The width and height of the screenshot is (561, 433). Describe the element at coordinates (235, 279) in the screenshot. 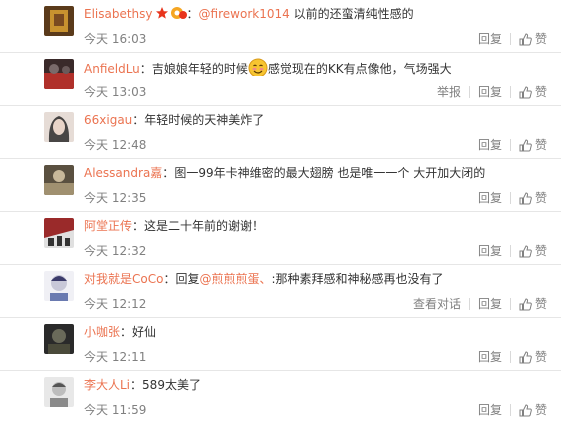

I see `mention-link: @煎煎煎蛋、` at that location.